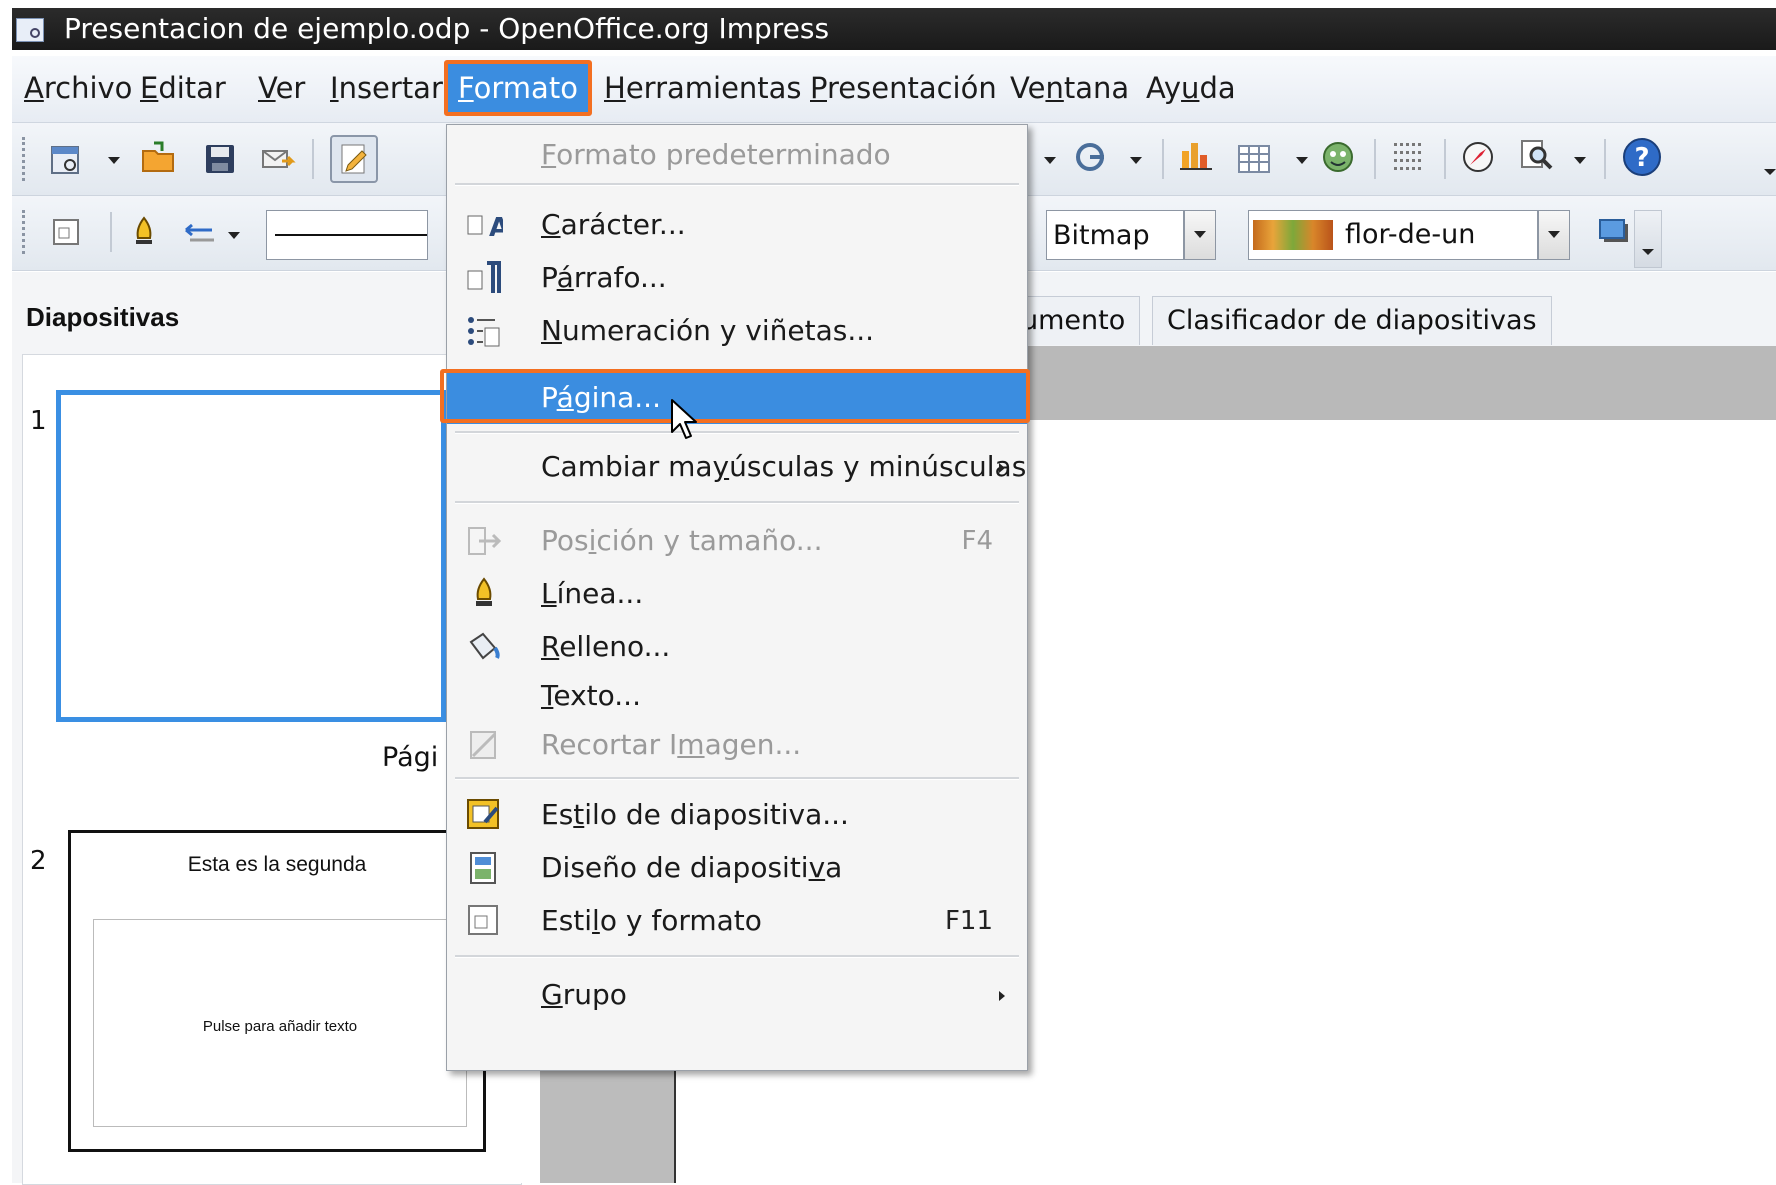 This screenshot has height=1185, width=1776. Describe the element at coordinates (737, 921) in the screenshot. I see `menu-item-estilo-formato: Estilo y formato F11` at that location.